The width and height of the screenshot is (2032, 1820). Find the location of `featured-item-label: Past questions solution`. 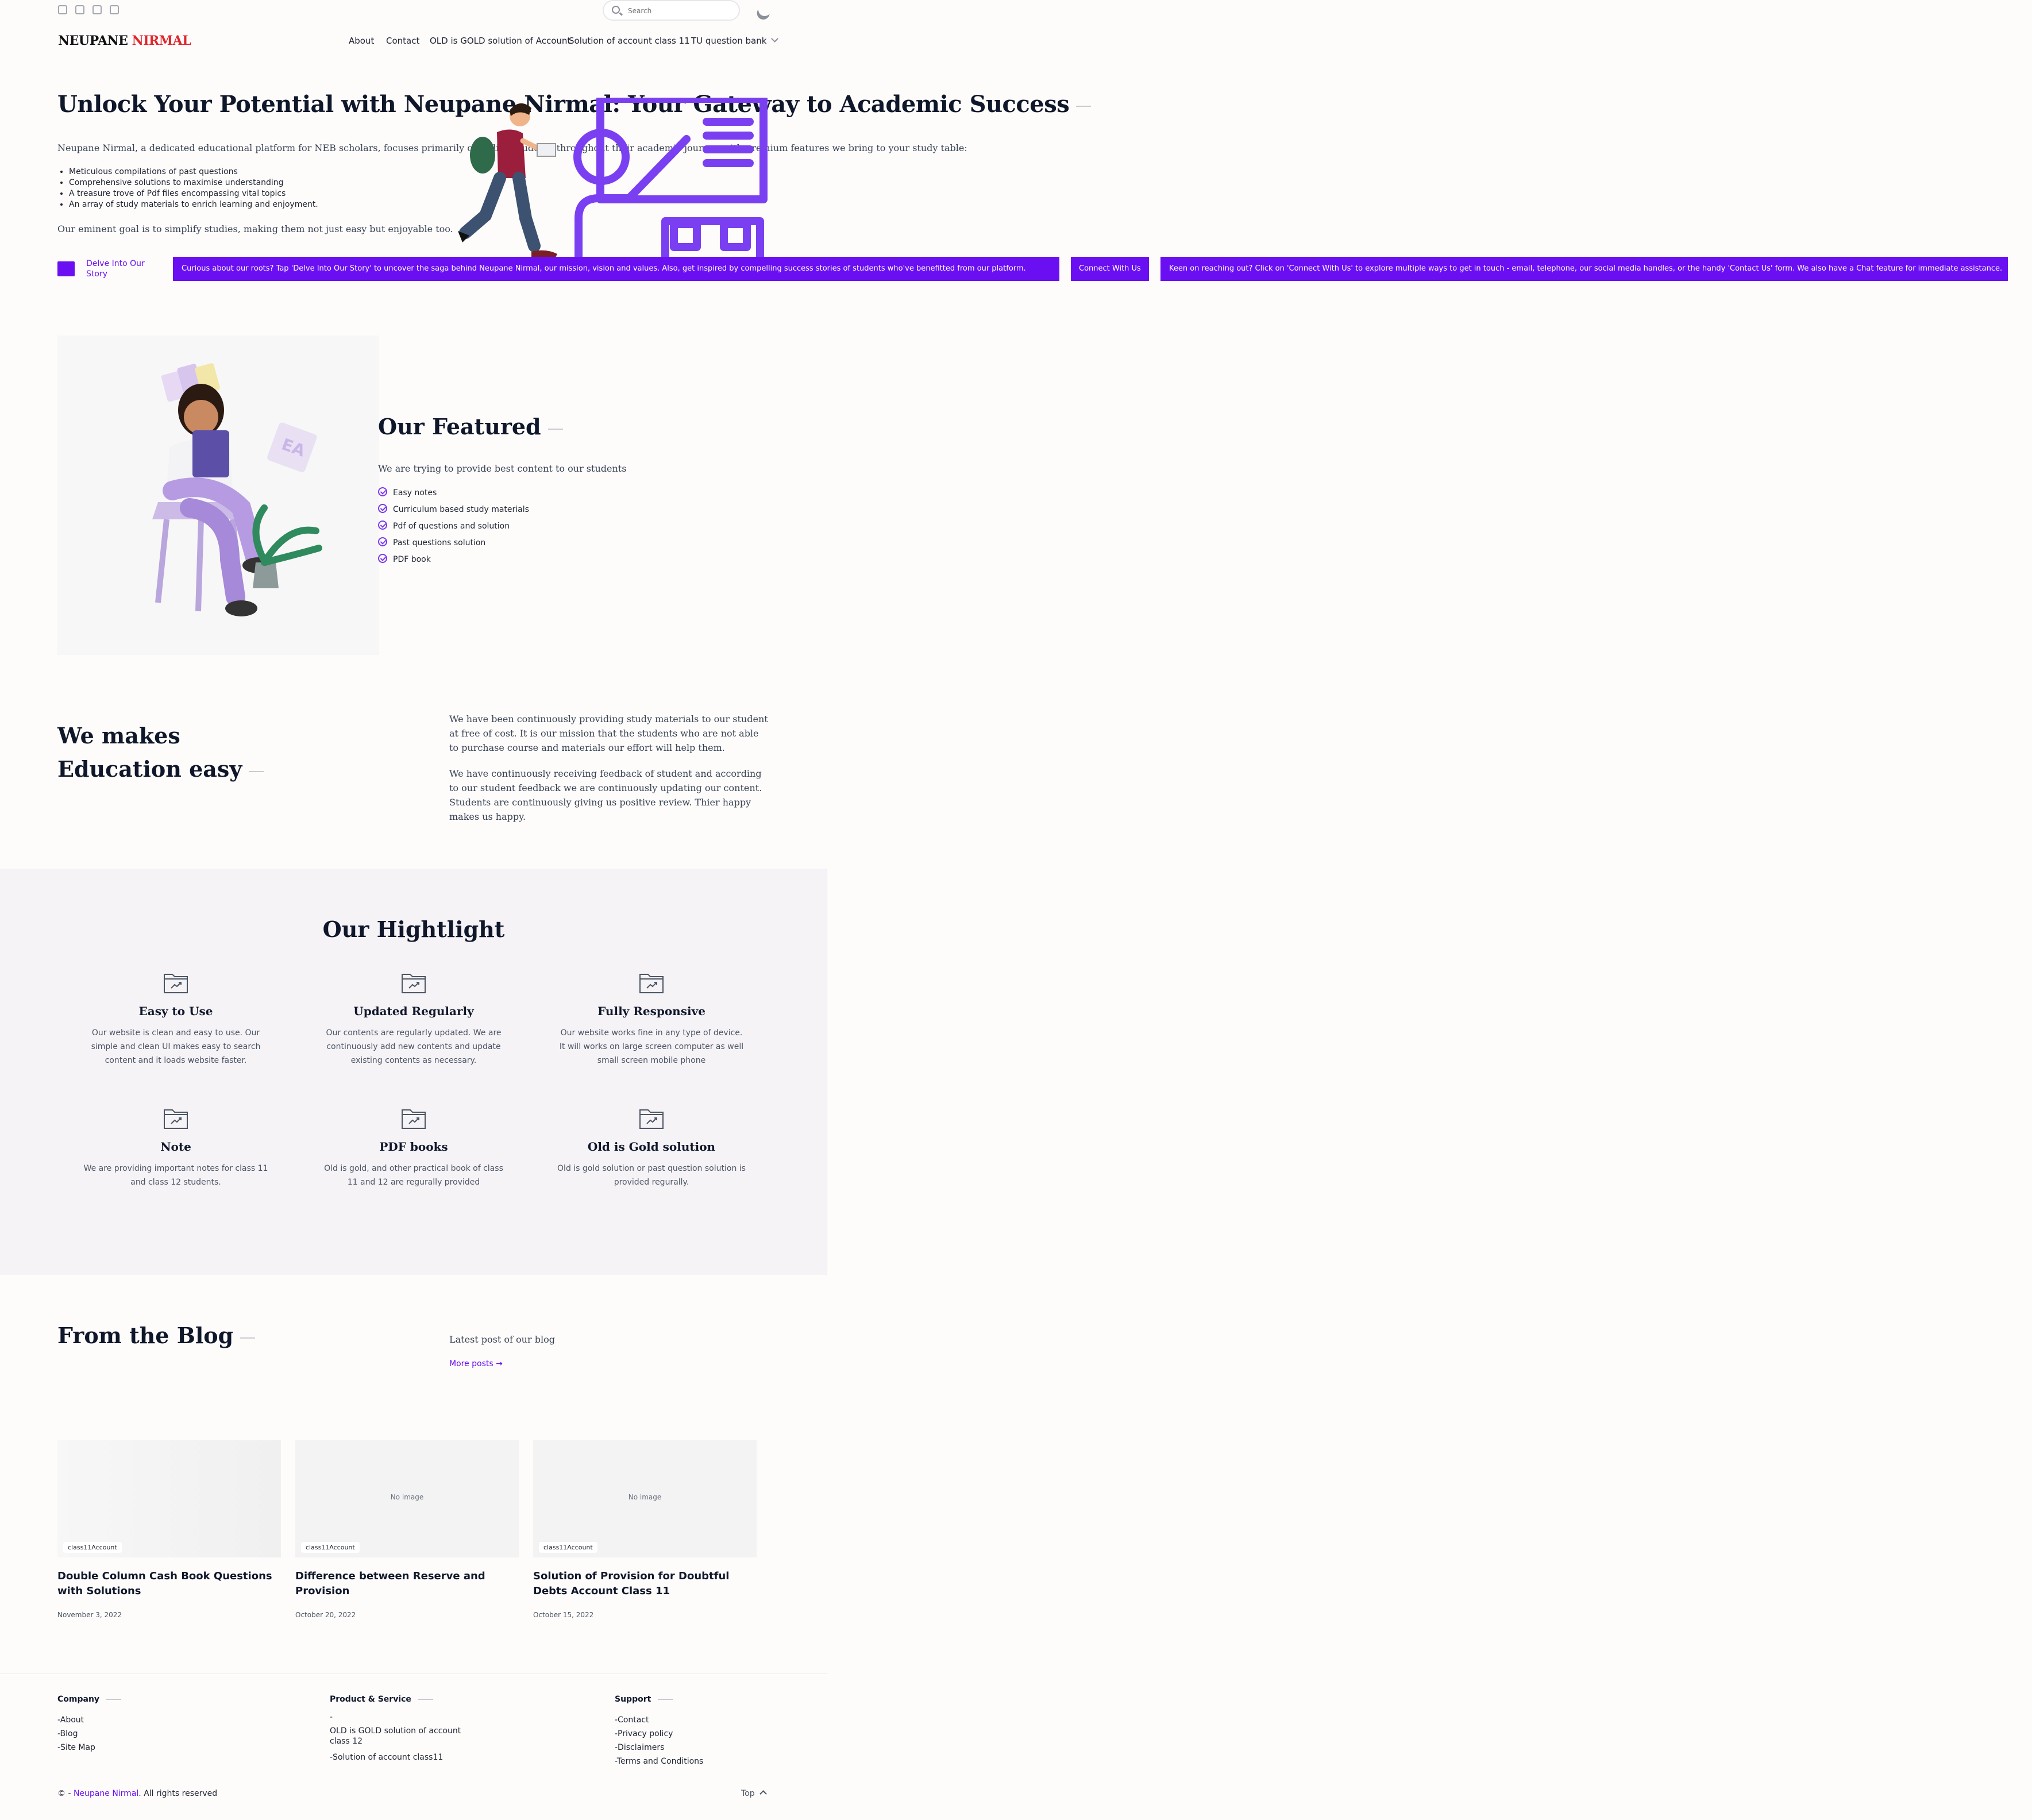

featured-item-label: Past questions solution is located at coordinates (439, 542).